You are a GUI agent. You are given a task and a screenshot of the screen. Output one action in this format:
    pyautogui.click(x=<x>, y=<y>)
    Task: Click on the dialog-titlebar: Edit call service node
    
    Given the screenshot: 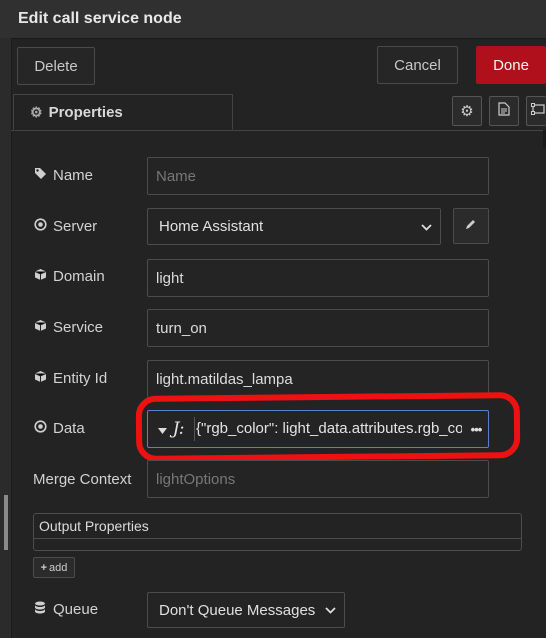 What is the action you would take?
    pyautogui.click(x=273, y=19)
    